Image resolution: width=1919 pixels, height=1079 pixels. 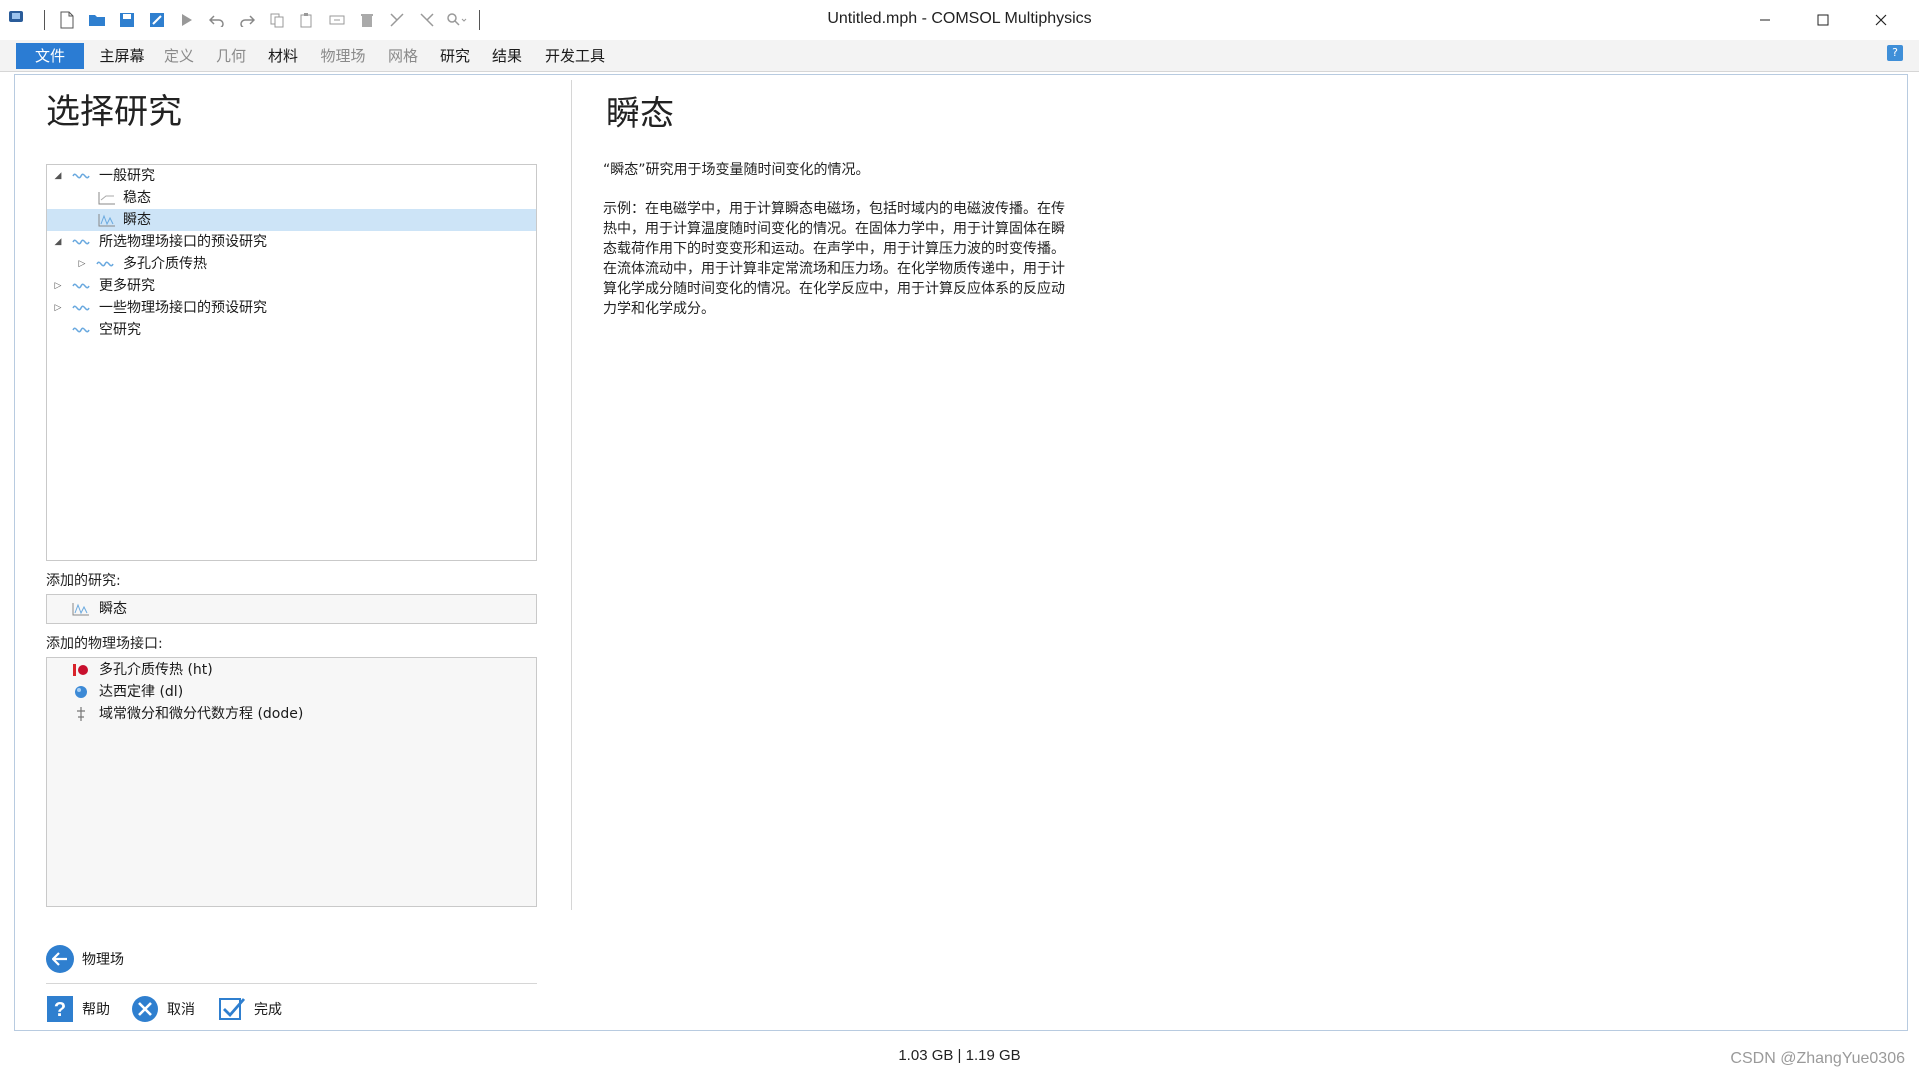 I want to click on tab-definitions: 定义, so click(x=179, y=56).